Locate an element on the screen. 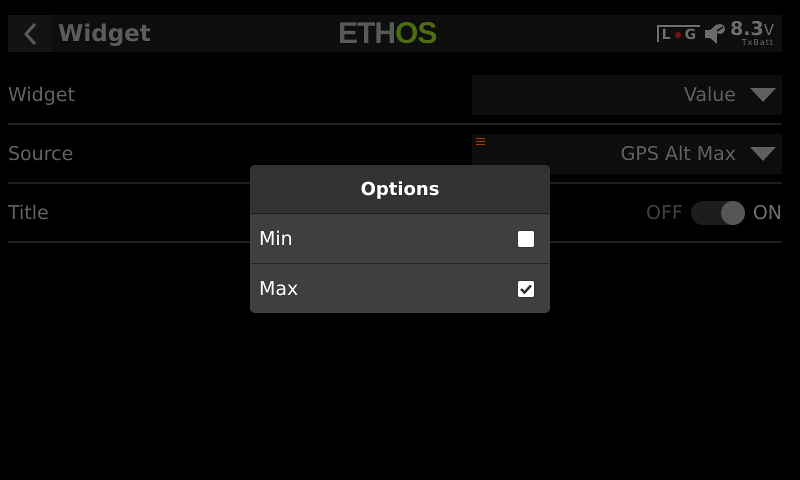 The height and width of the screenshot is (480, 800). battery-label: TxBatt is located at coordinates (758, 43).